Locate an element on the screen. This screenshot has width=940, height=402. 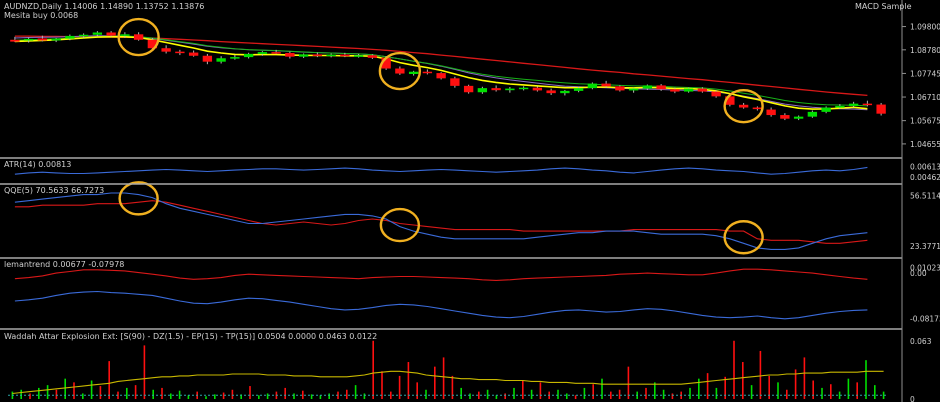
signal-text: Mesita buy 0.0068 is located at coordinates (41, 15).